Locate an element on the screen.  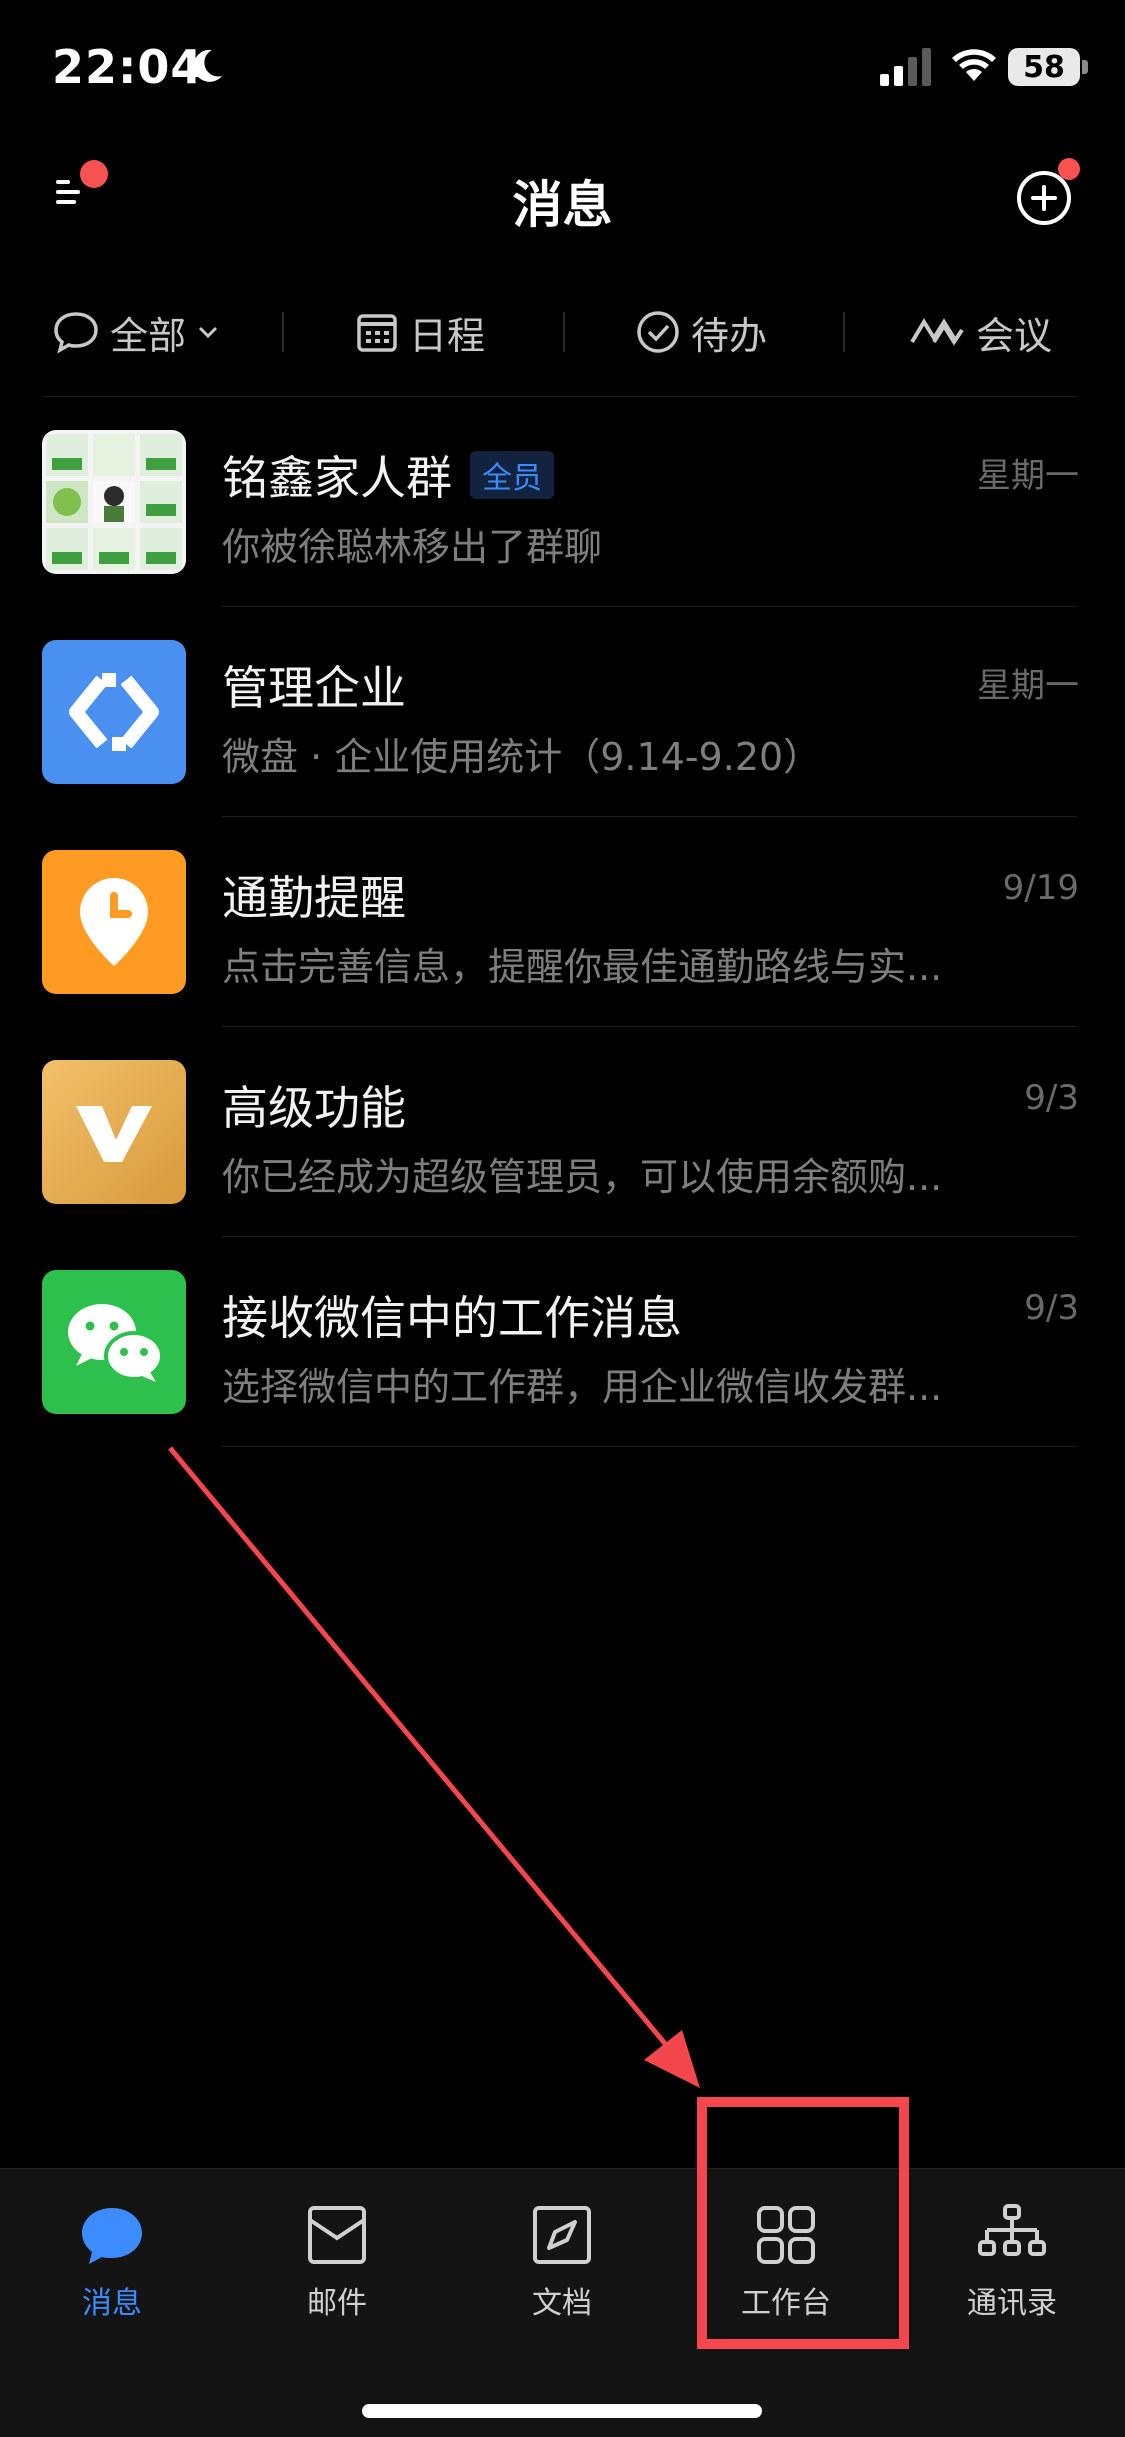
home-indicator is located at coordinates (562, 2411).